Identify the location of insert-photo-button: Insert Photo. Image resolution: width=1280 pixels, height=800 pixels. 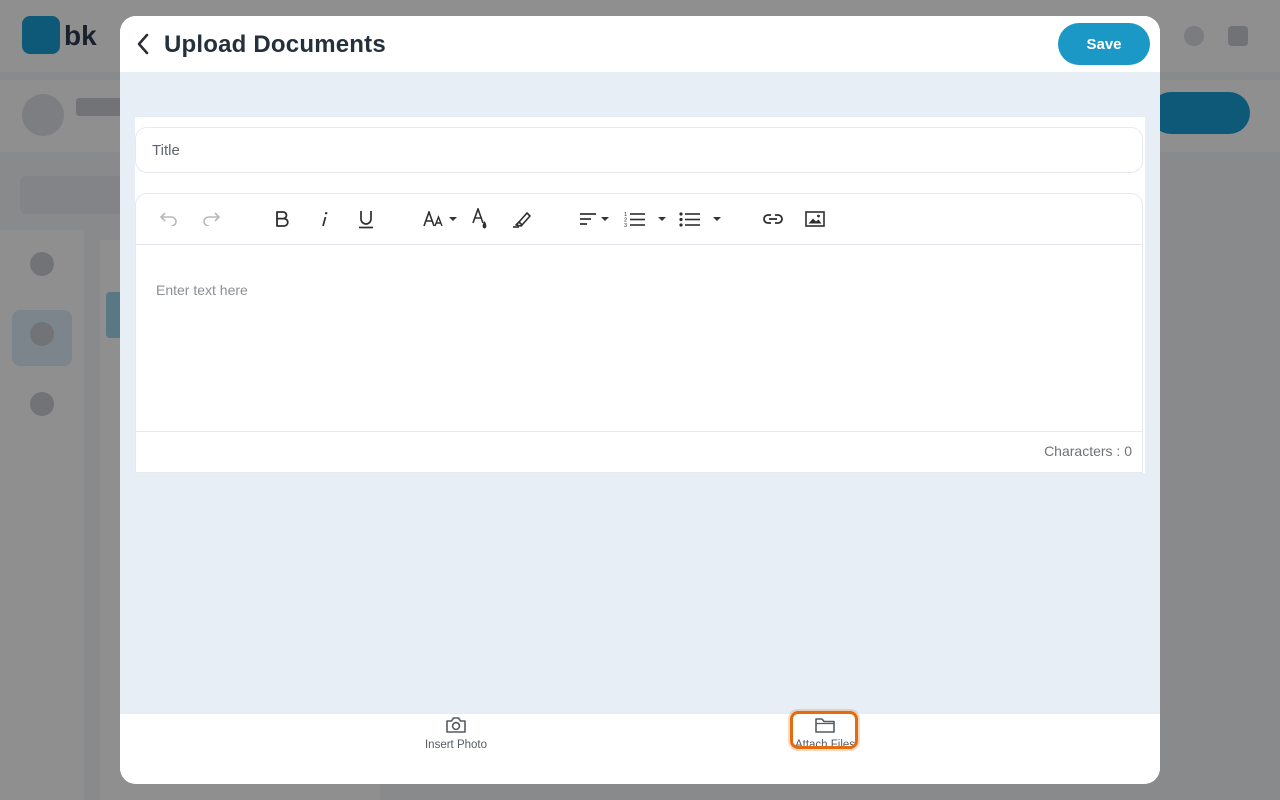
(456, 736).